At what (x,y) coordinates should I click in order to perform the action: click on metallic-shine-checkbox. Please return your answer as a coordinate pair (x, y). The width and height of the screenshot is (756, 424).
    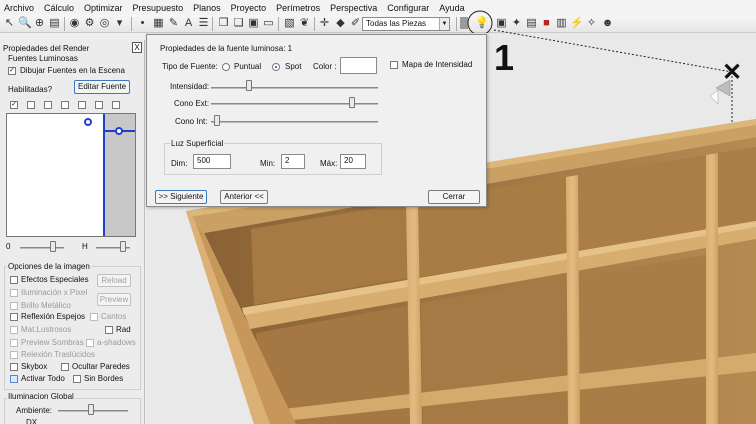
    Looking at the image, I should click on (14, 306).